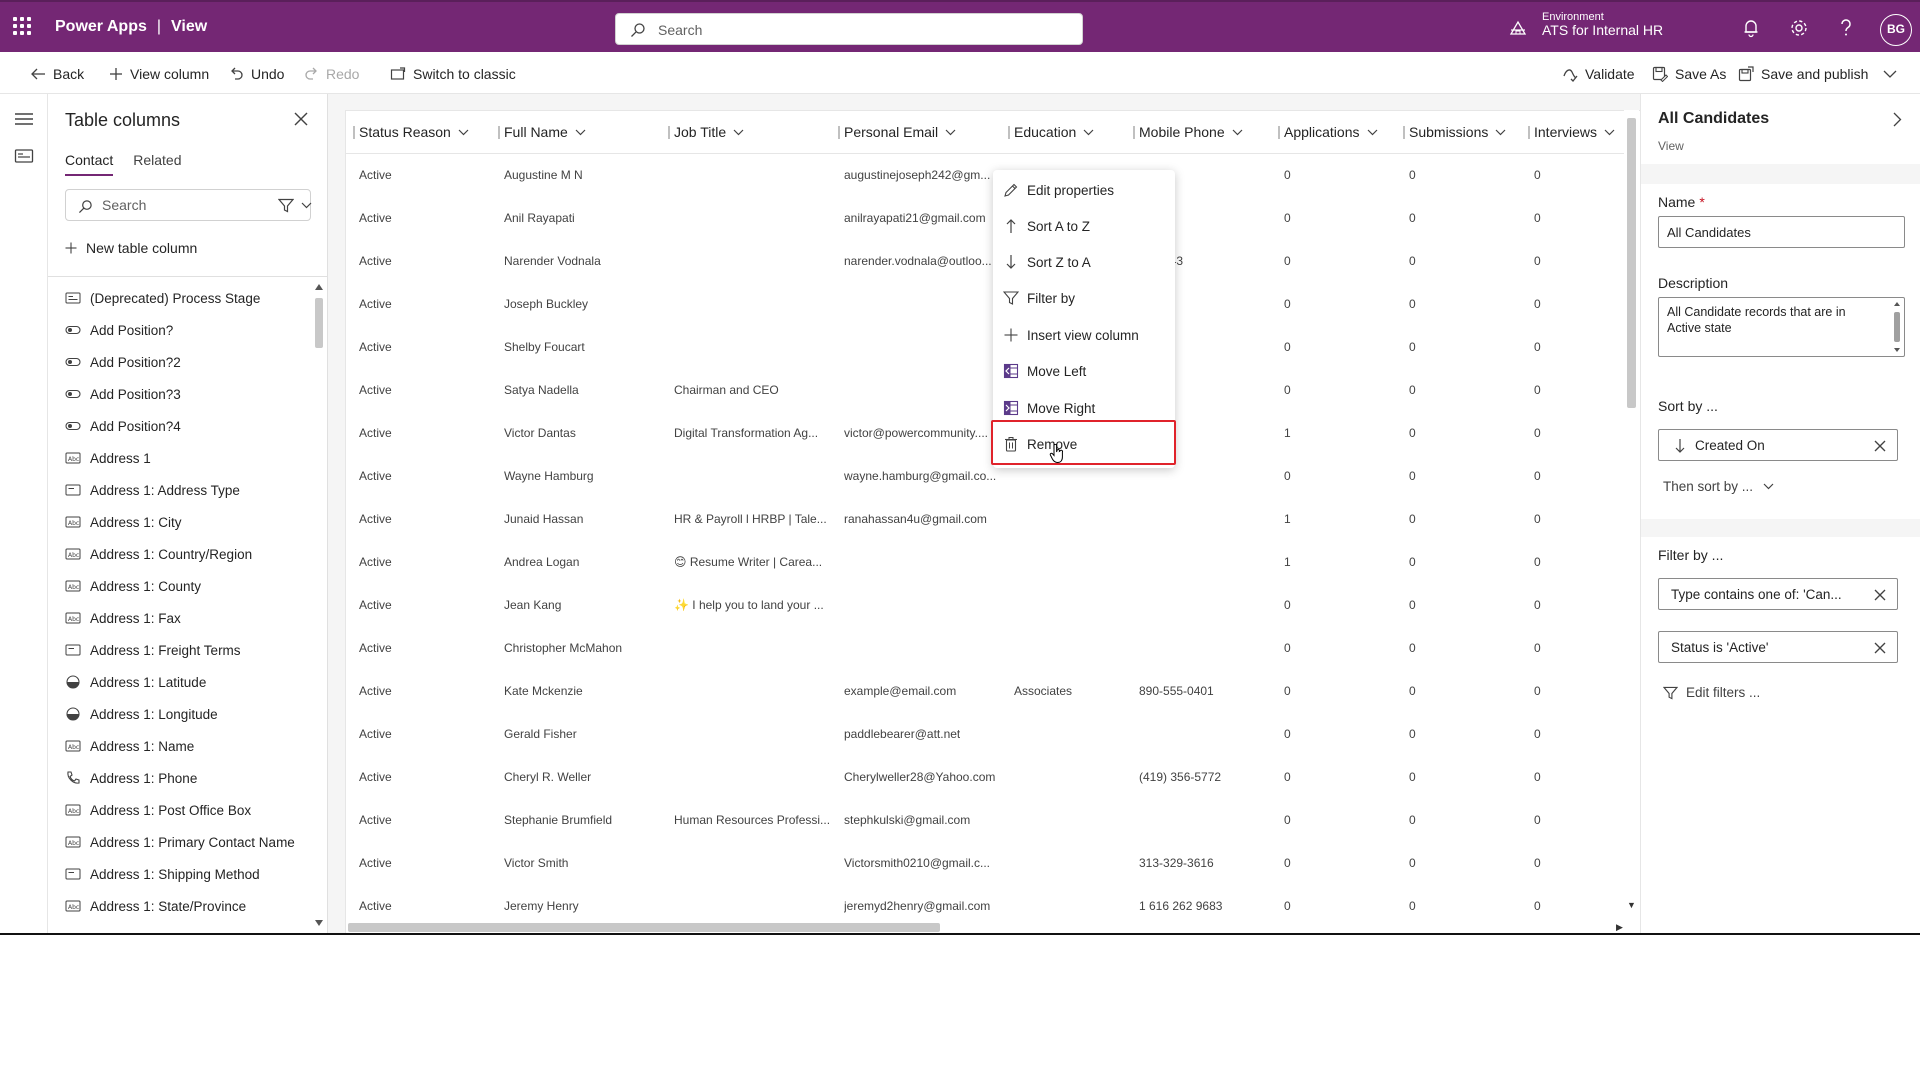  Describe the element at coordinates (286, 205) in the screenshot. I see `filter-icon` at that location.